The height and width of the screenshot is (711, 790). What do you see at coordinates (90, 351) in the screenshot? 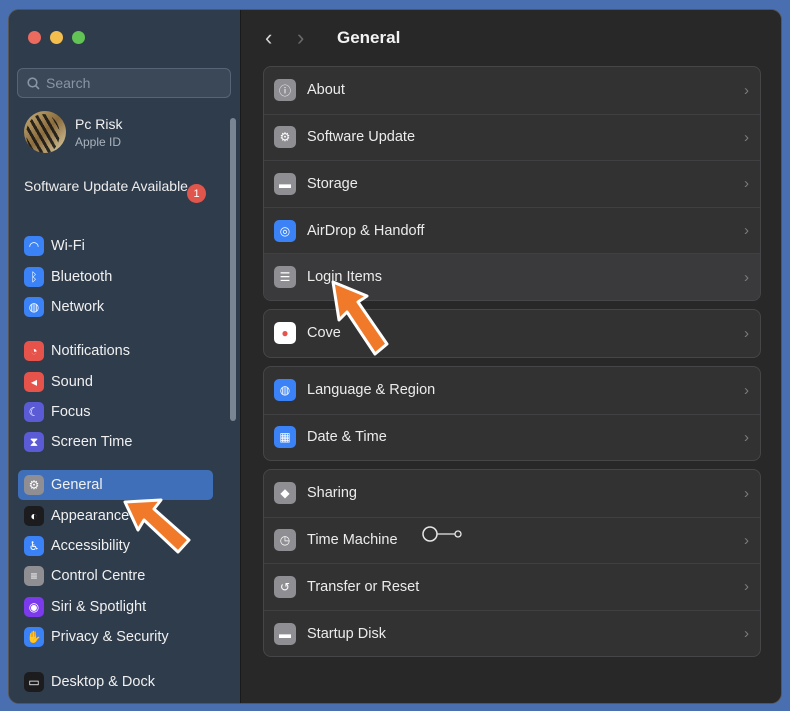
I see `sidebar-item-label: Notifications` at bounding box center [90, 351].